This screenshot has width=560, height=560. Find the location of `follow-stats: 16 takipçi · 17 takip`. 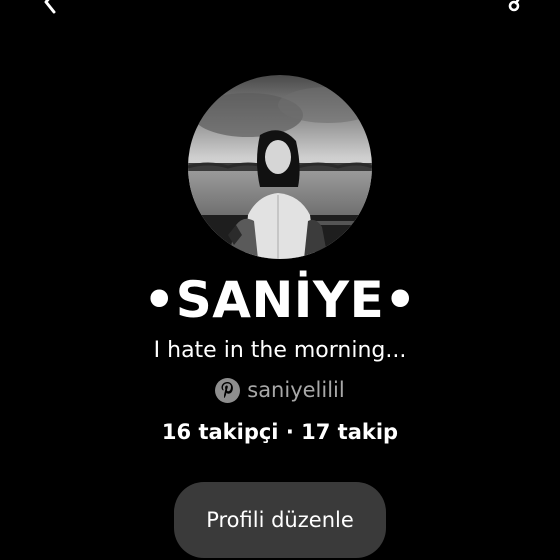

follow-stats: 16 takipçi · 17 takip is located at coordinates (280, 432).